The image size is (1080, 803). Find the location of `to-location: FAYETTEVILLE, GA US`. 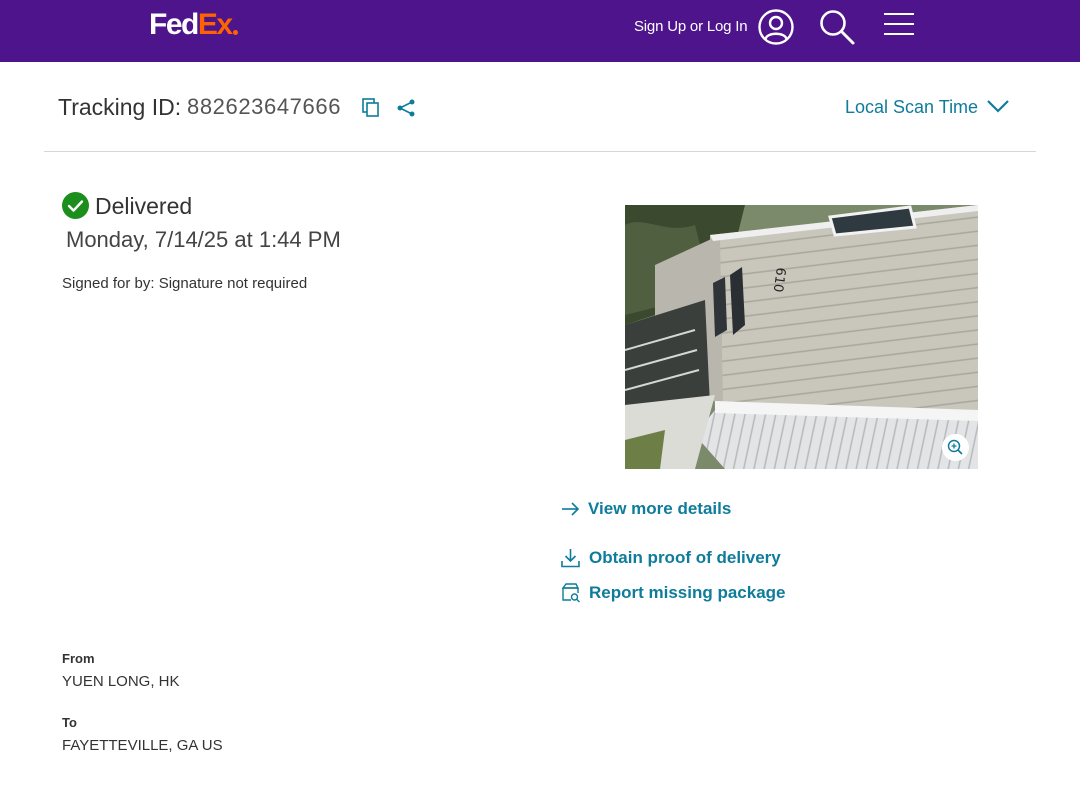

to-location: FAYETTEVILLE, GA US is located at coordinates (142, 745).